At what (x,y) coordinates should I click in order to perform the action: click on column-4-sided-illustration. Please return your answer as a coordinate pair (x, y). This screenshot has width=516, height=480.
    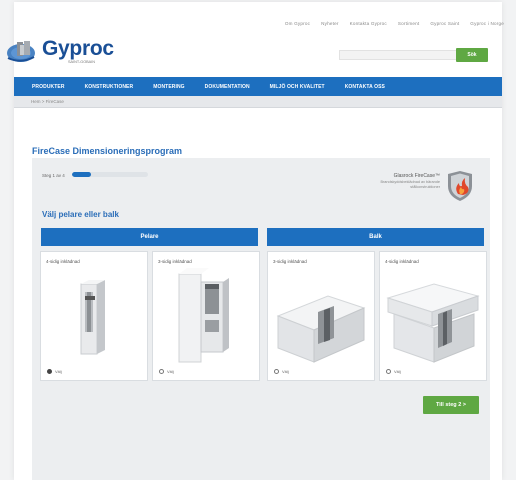
    Looking at the image, I should click on (92, 317).